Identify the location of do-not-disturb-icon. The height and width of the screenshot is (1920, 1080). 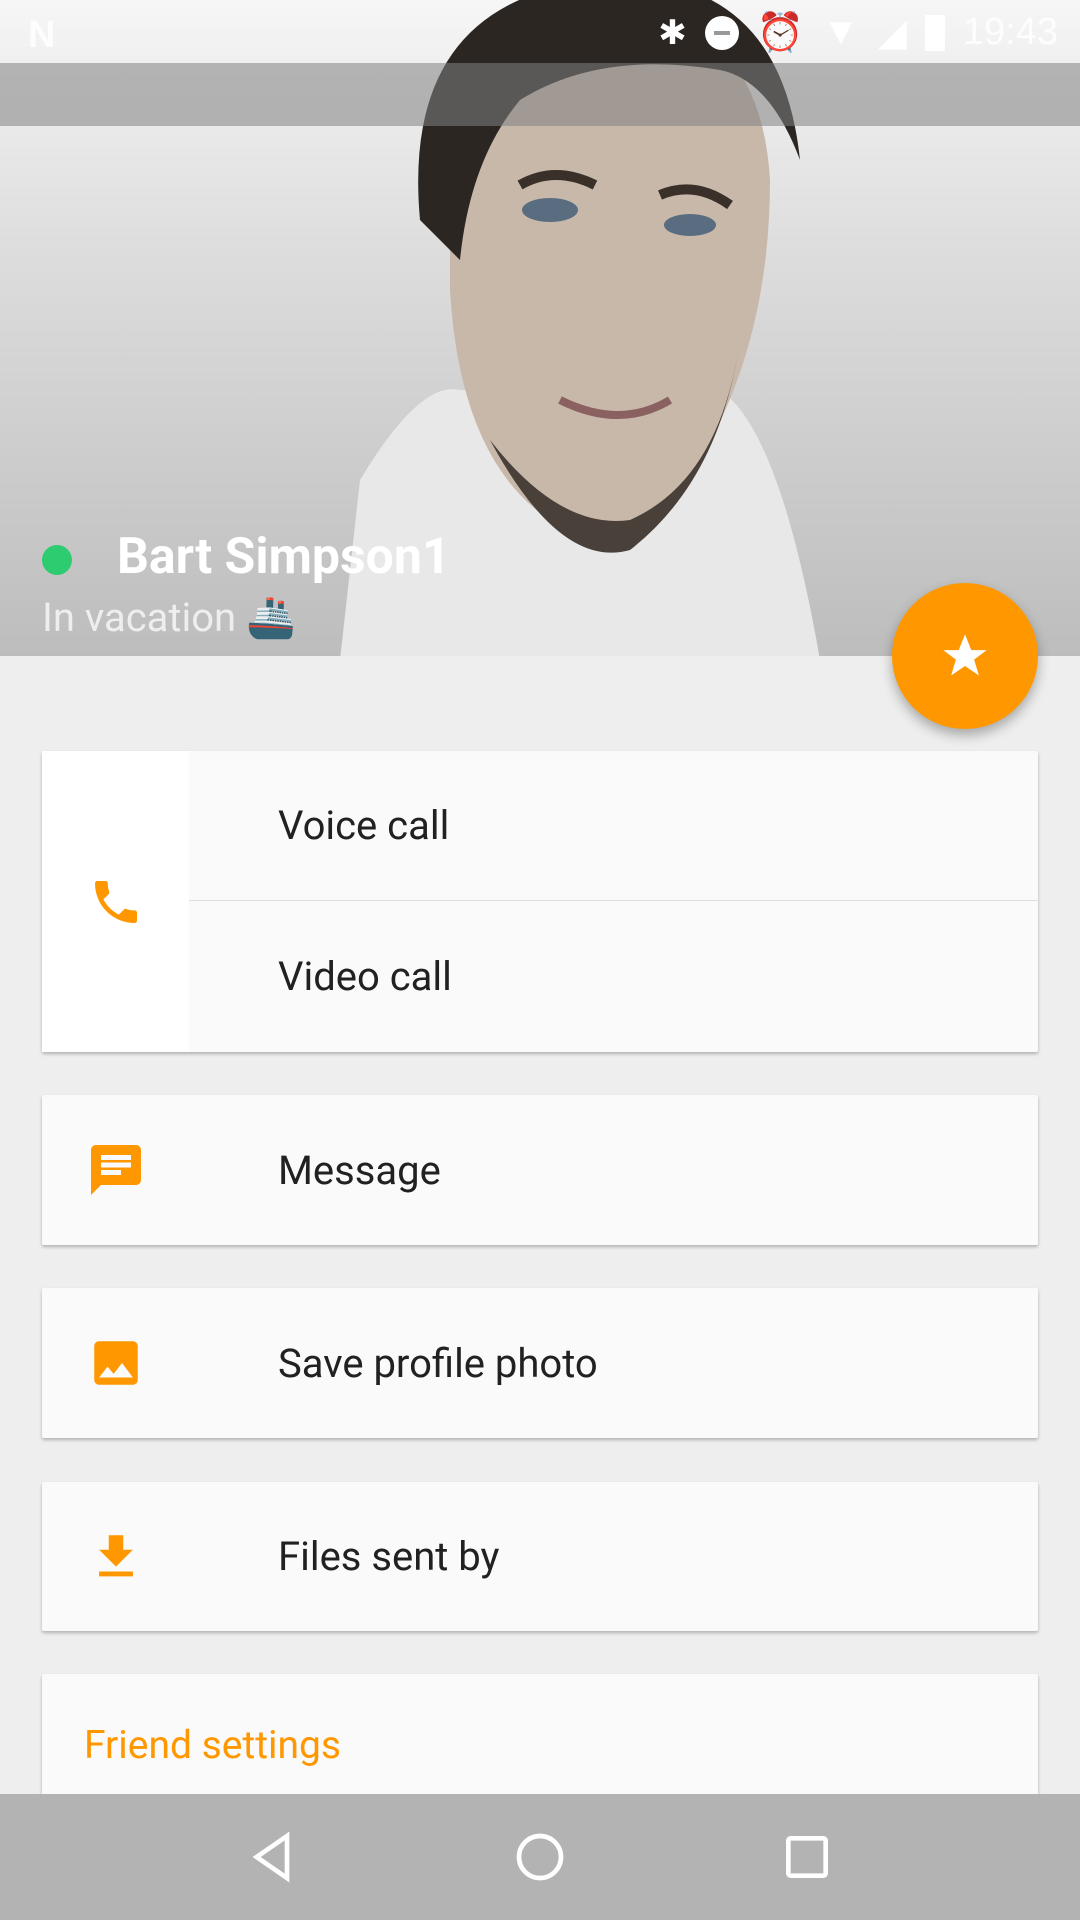
(721, 32).